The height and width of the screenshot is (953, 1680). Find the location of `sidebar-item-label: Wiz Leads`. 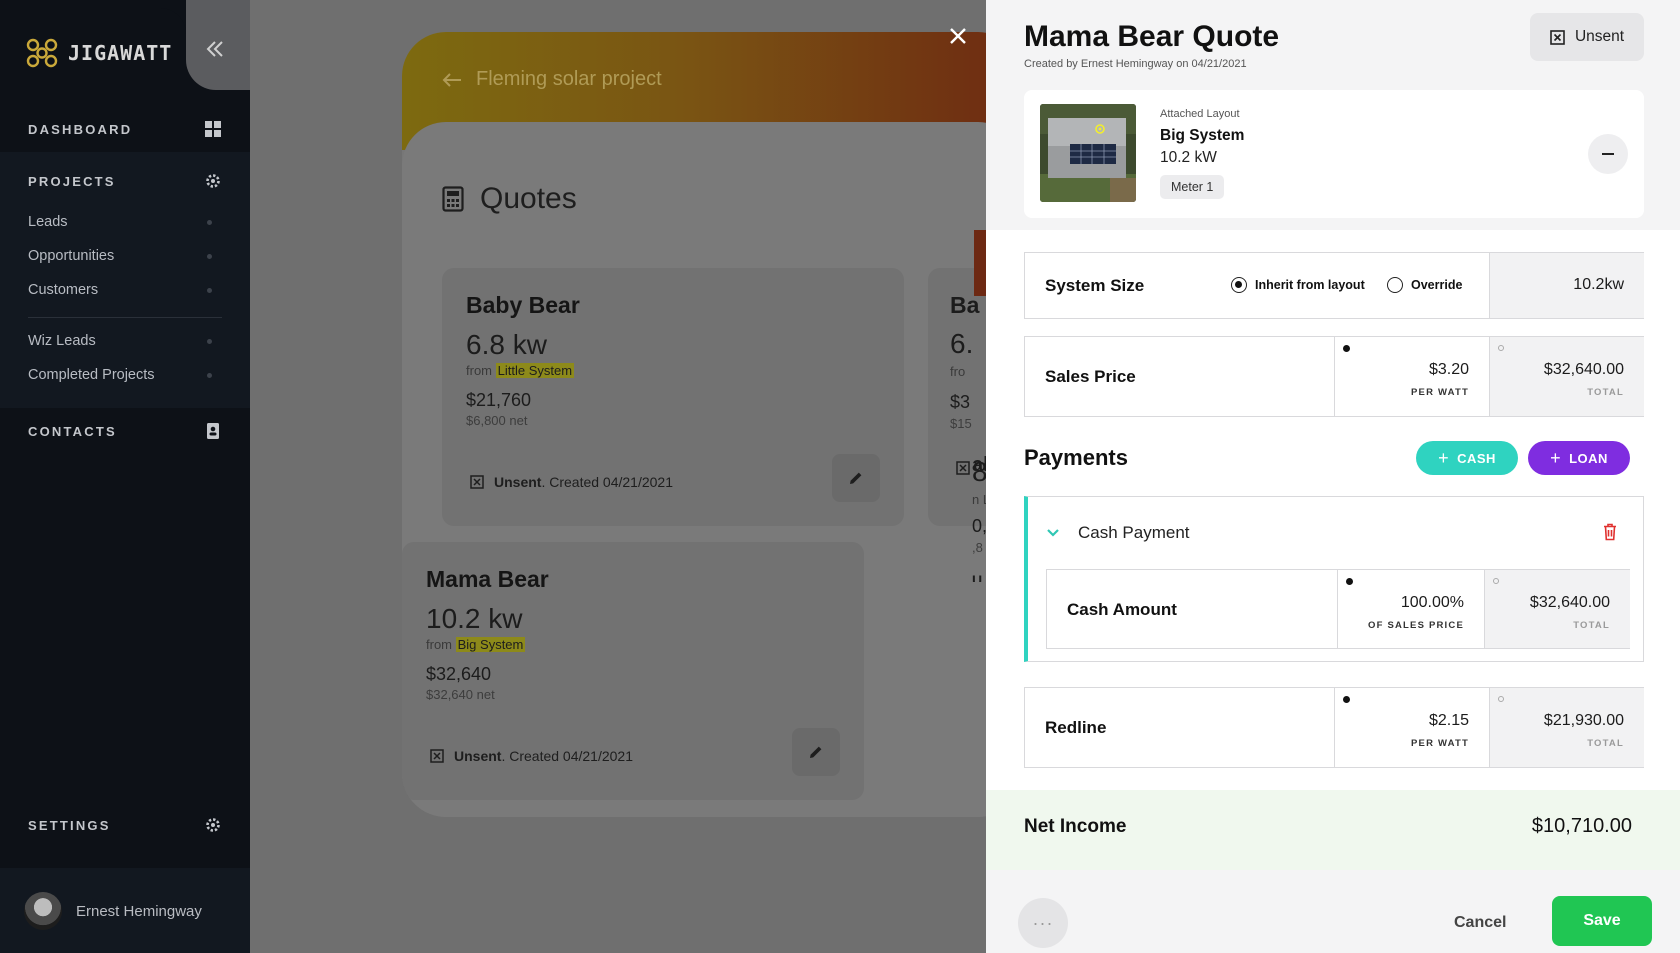

sidebar-item-label: Wiz Leads is located at coordinates (62, 341).